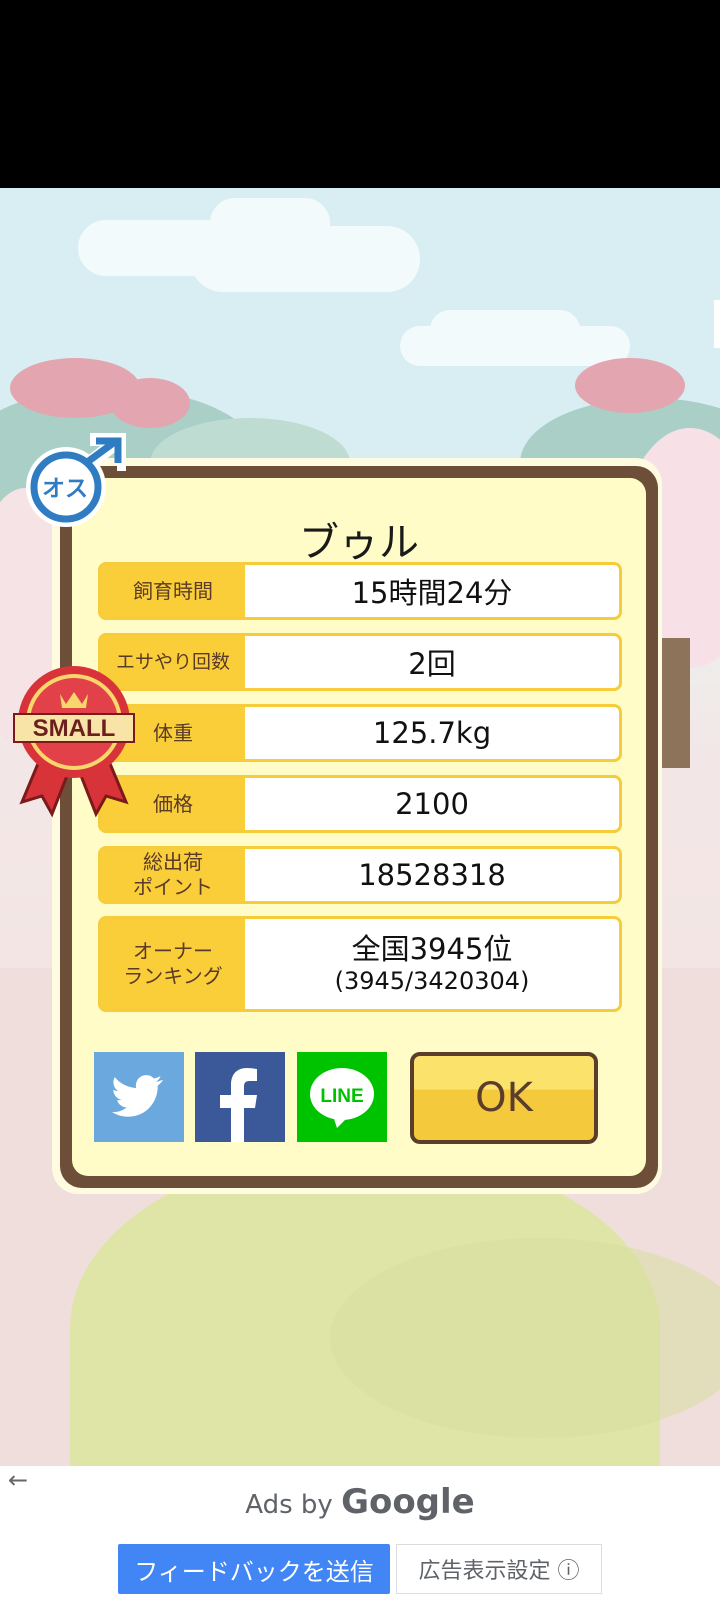 The image size is (720, 1600). Describe the element at coordinates (360, 662) in the screenshot. I see `stat-row-feed-count: エサやり回数 2回` at that location.